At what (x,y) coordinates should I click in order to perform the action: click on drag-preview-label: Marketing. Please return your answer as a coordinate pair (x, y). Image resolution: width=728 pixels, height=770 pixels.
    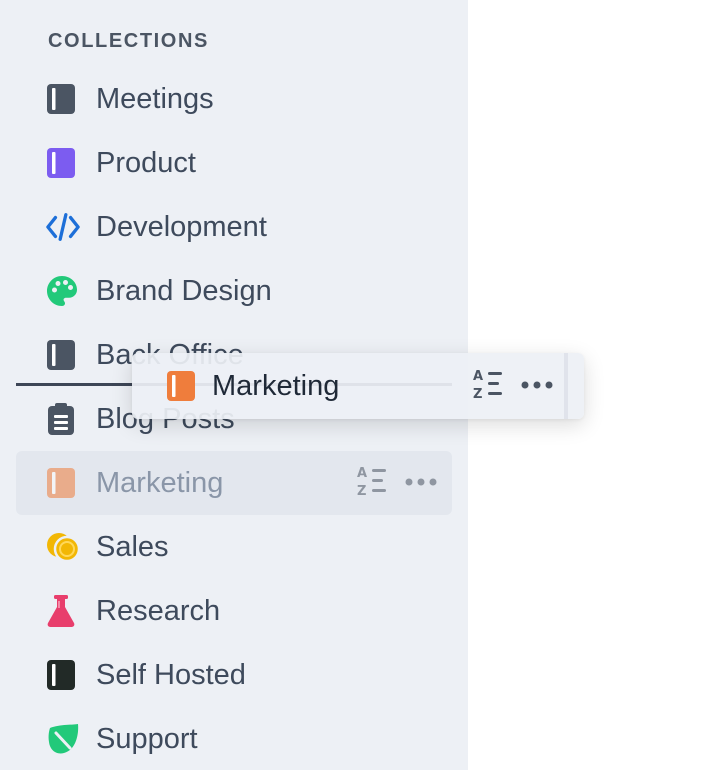
    Looking at the image, I should click on (276, 385).